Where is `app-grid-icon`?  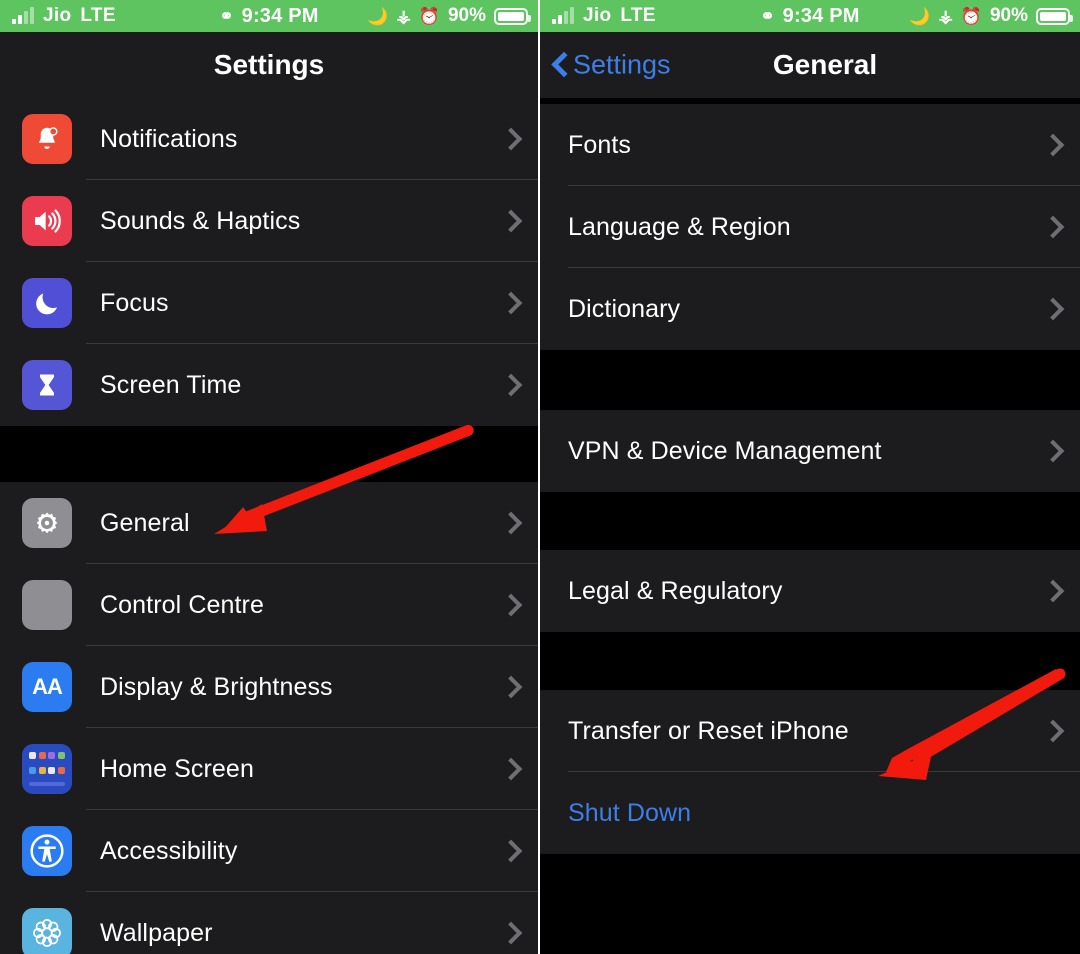
app-grid-icon is located at coordinates (47, 769).